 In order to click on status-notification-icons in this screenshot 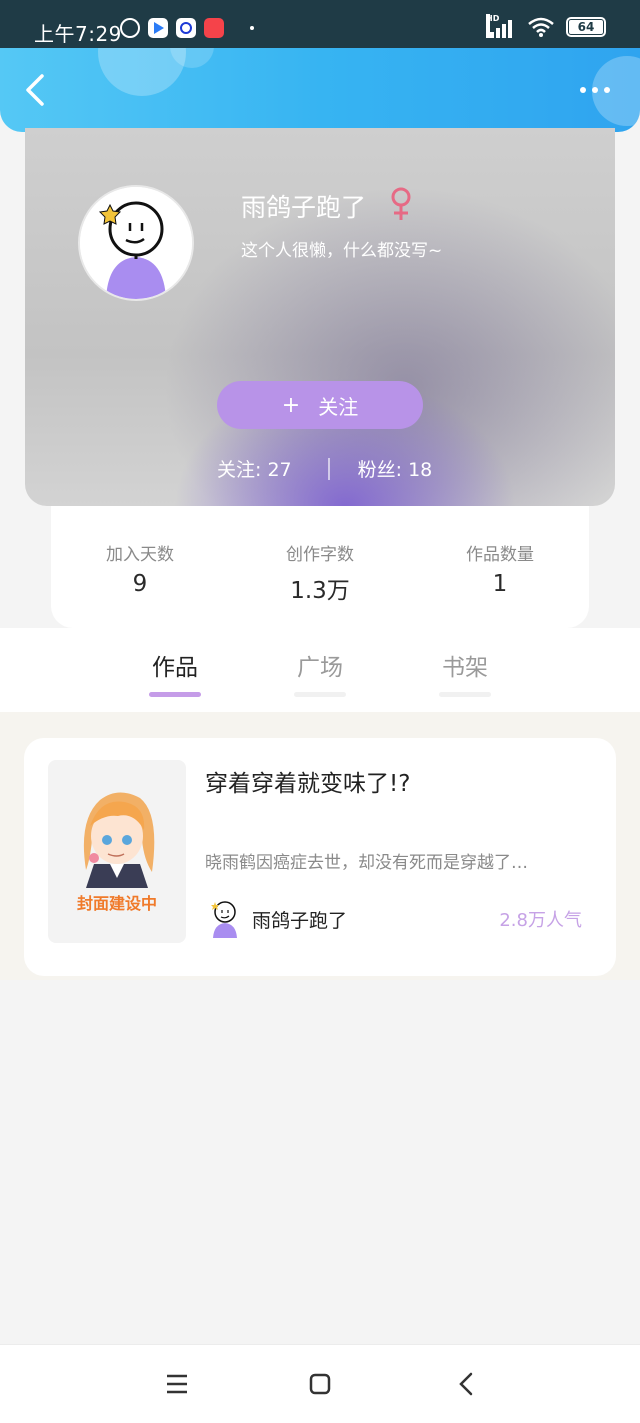, I will do `click(187, 28)`.